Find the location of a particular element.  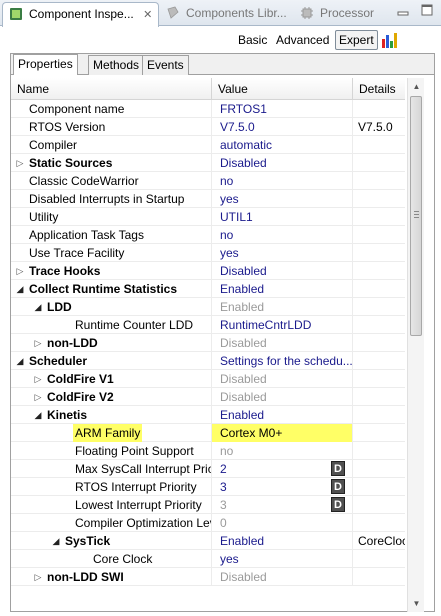

table-row: ▷ ColdFire V1 Disabled is located at coordinates (208, 379).